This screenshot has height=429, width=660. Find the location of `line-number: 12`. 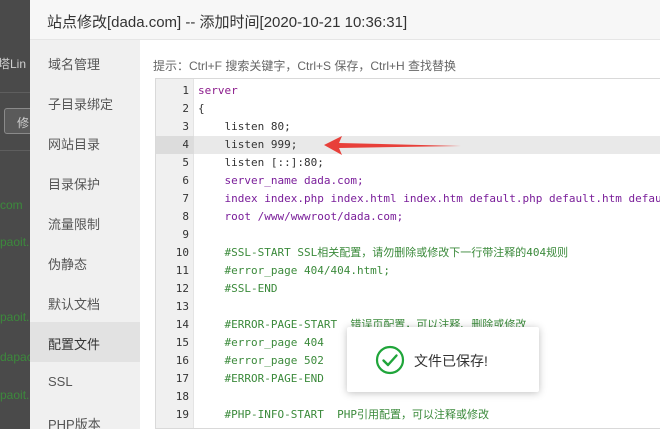

line-number: 12 is located at coordinates (182, 288).